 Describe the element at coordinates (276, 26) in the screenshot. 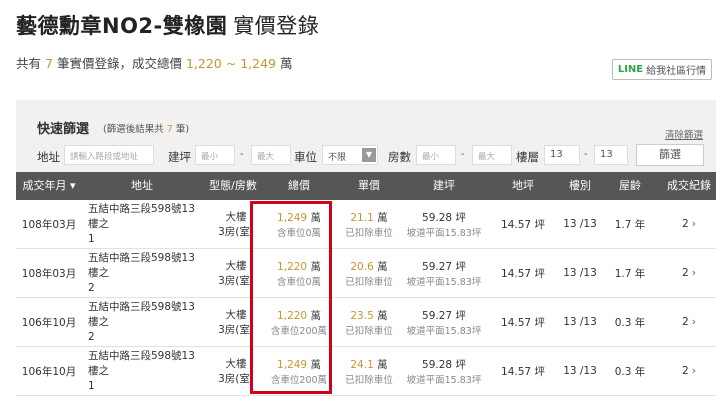

I see `page-subtitle: 實價登錄` at that location.